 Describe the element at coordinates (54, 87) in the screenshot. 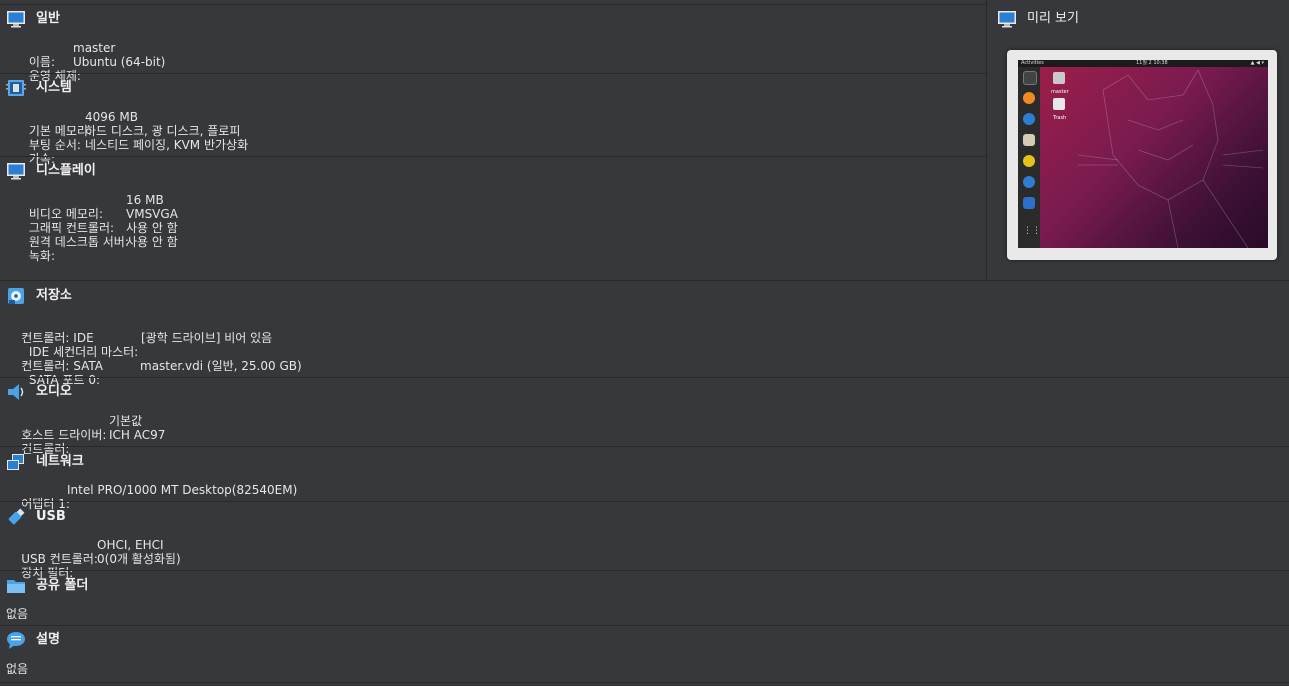

I see `section-title: 시스템` at that location.